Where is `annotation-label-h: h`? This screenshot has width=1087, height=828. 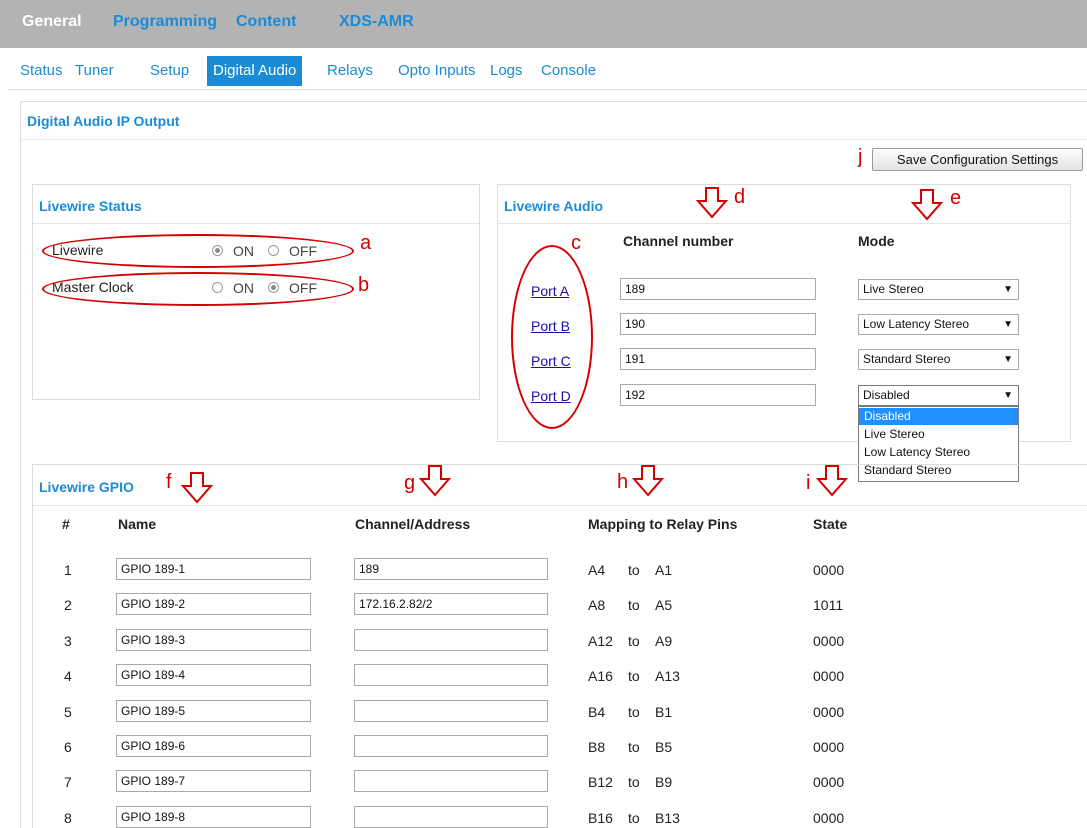
annotation-label-h: h is located at coordinates (623, 482).